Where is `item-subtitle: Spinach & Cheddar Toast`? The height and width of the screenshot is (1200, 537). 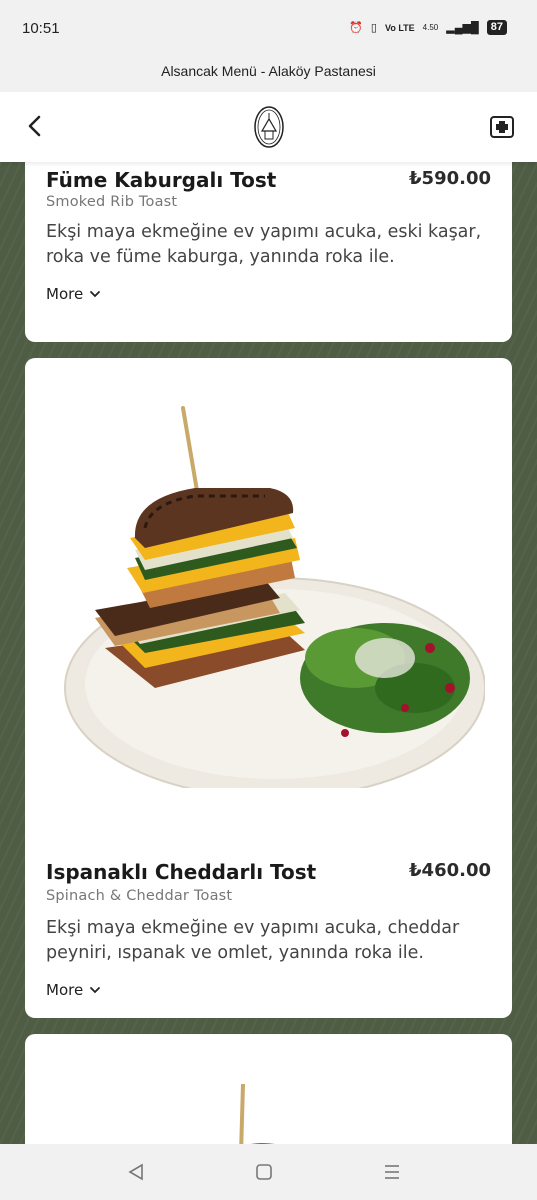
item-subtitle: Spinach & Cheddar Toast is located at coordinates (139, 896).